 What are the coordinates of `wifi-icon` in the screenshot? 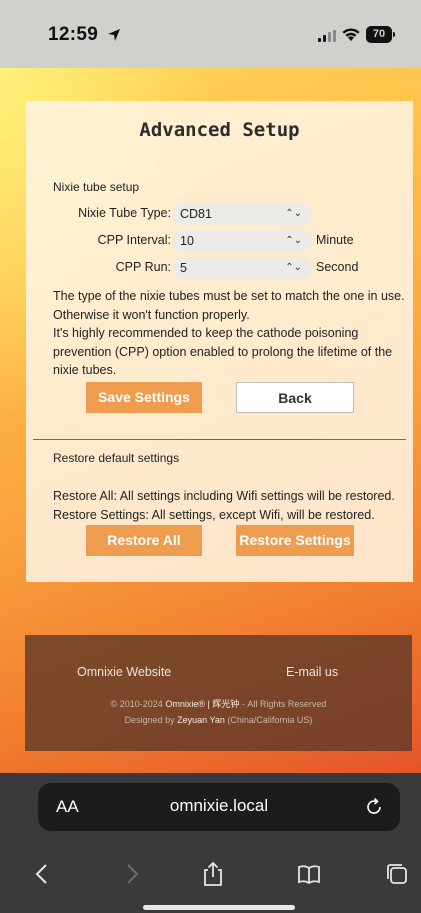 It's located at (351, 34).